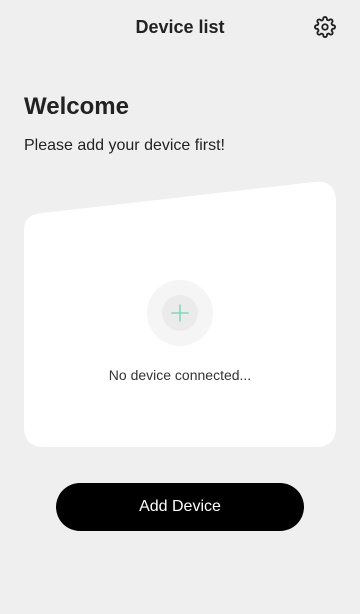 The image size is (360, 614). I want to click on app-header: Device list, so click(180, 28).